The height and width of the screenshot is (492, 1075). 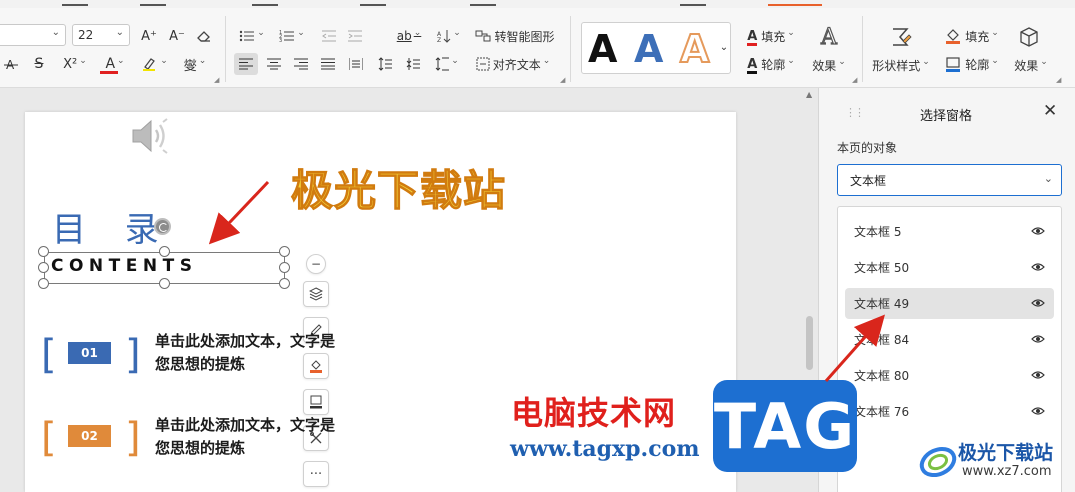 I want to click on text-outline-button: A 轮廓, so click(x=771, y=64).